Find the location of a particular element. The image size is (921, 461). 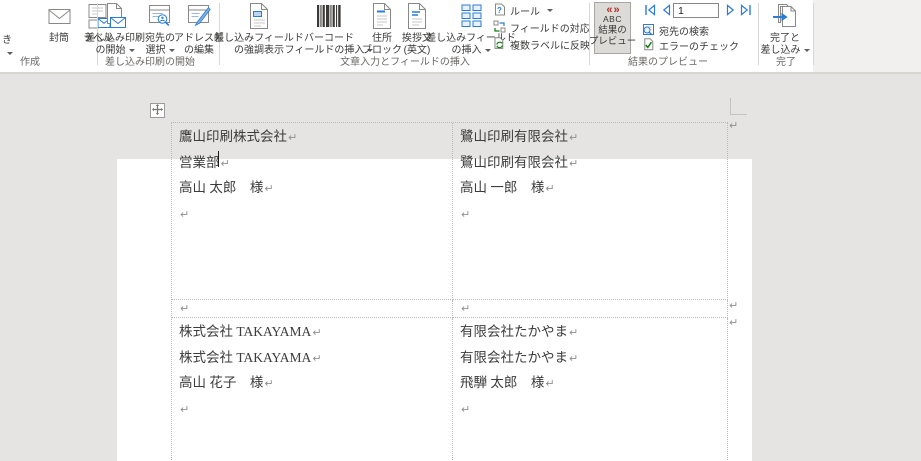

start-mail-merge-button: 差し込み印刷 の開始 is located at coordinates (115, 33).